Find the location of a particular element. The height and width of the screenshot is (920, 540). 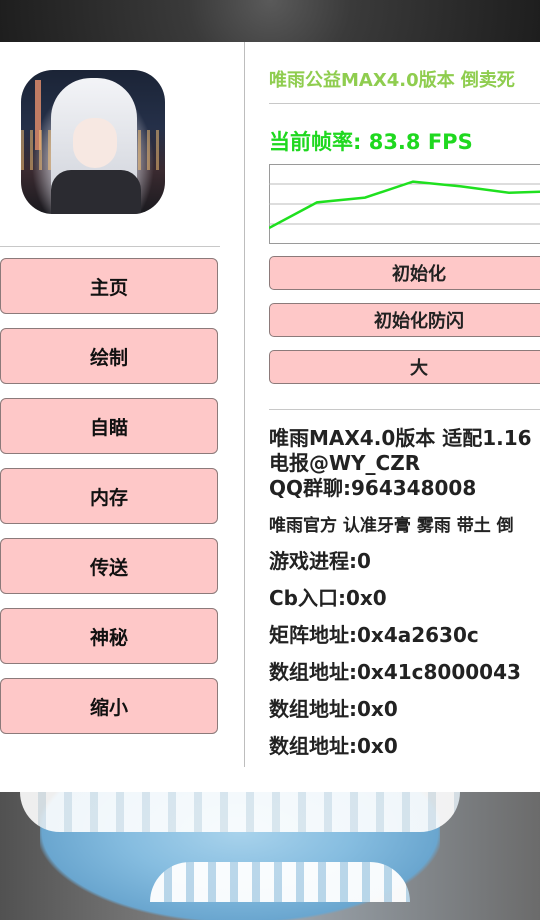

sidebar-divider is located at coordinates (110, 246).